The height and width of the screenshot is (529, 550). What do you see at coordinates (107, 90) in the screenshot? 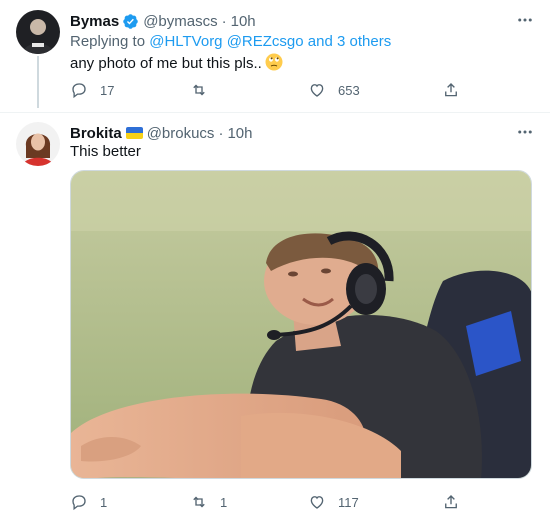
I see `reply-count: 17` at bounding box center [107, 90].